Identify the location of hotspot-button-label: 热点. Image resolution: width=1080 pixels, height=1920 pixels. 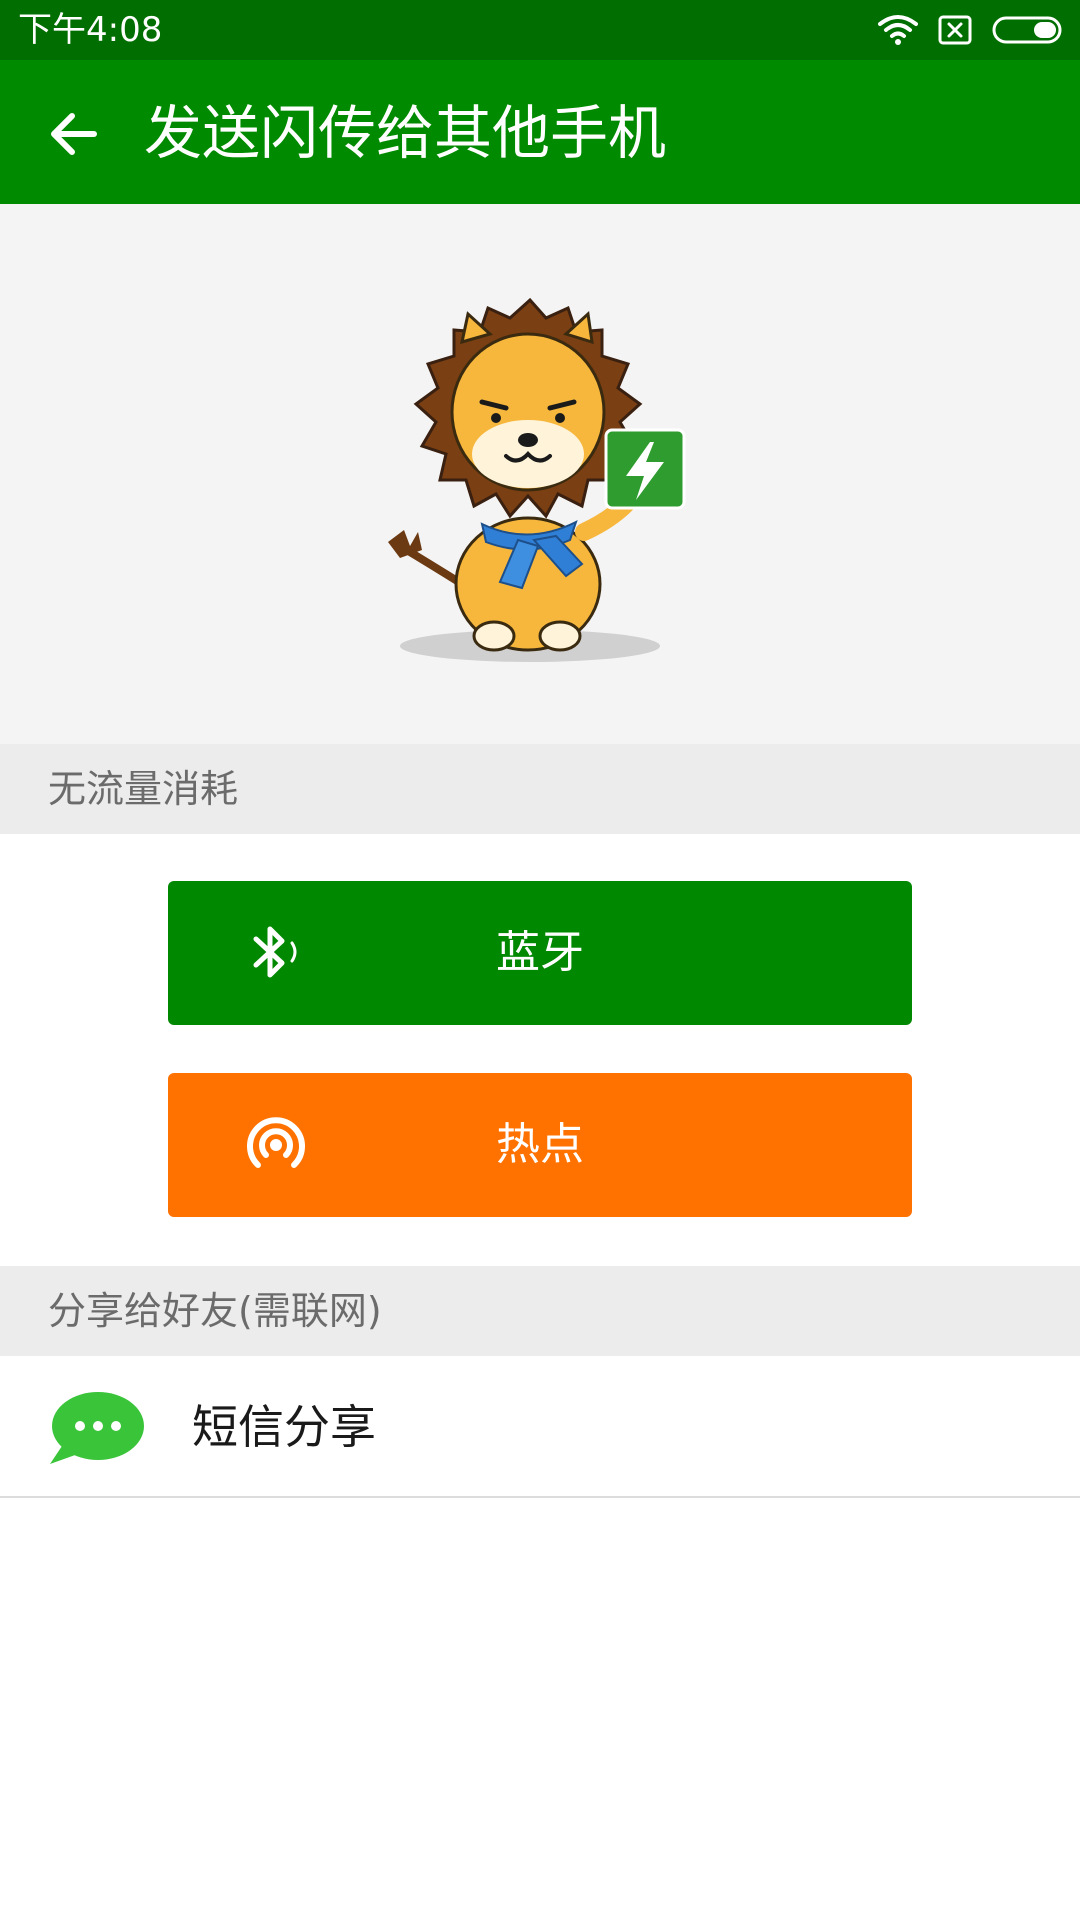
(540, 1144).